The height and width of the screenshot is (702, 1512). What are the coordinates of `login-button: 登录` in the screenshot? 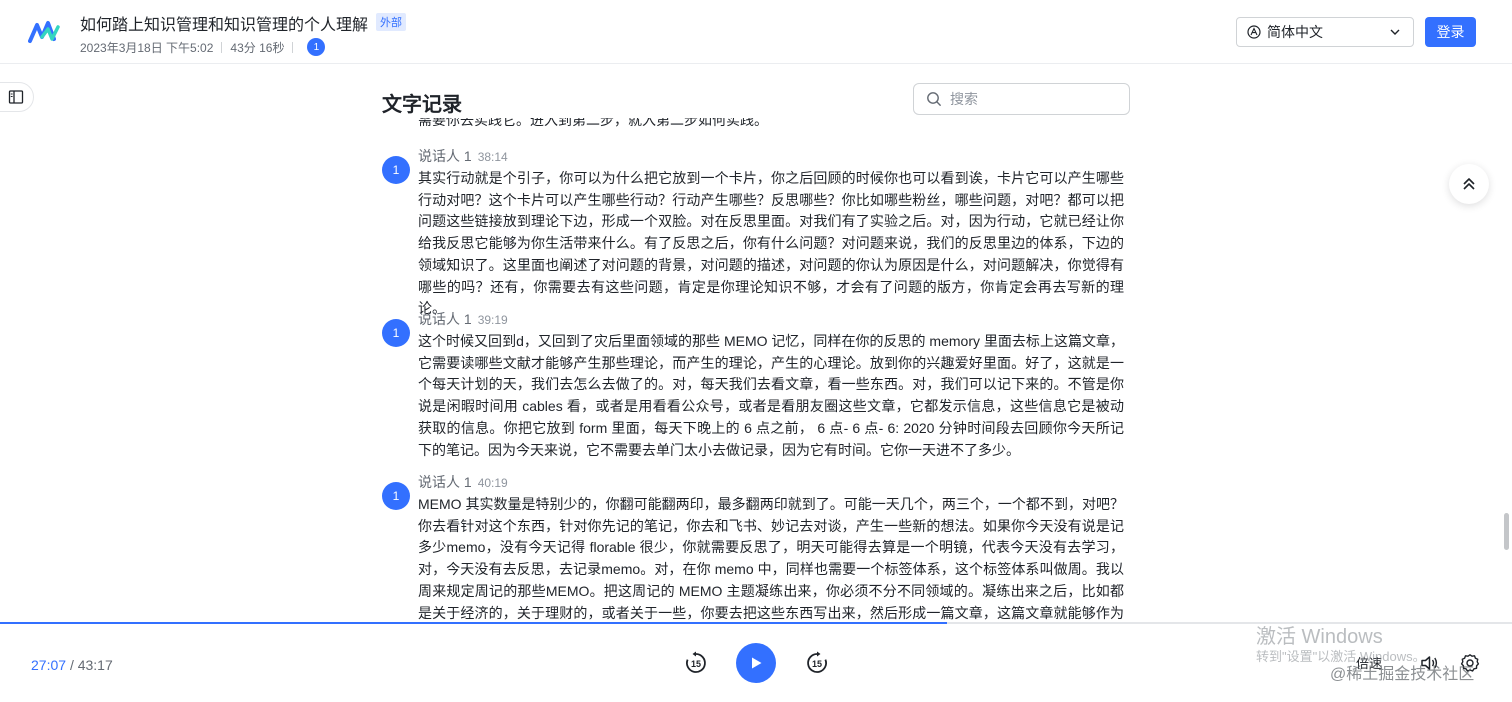 It's located at (1450, 32).